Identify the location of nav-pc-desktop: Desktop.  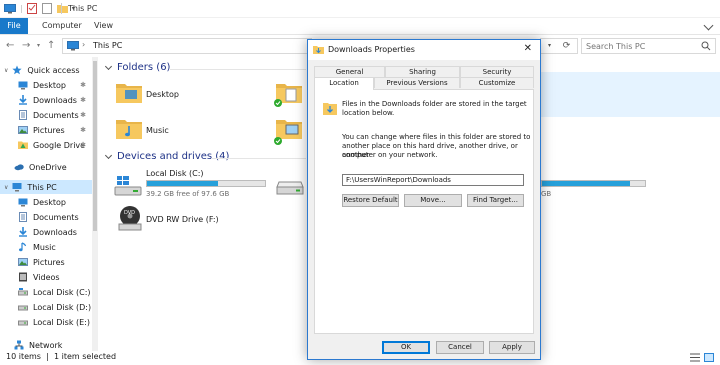
(49, 202).